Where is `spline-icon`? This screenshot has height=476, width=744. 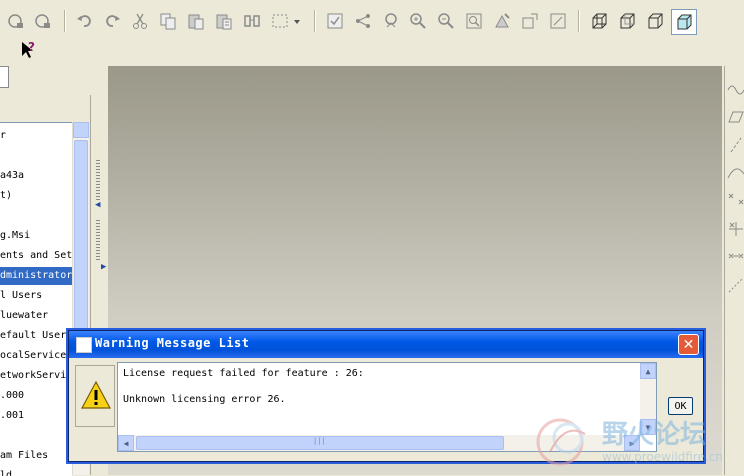 spline-icon is located at coordinates (735, 89).